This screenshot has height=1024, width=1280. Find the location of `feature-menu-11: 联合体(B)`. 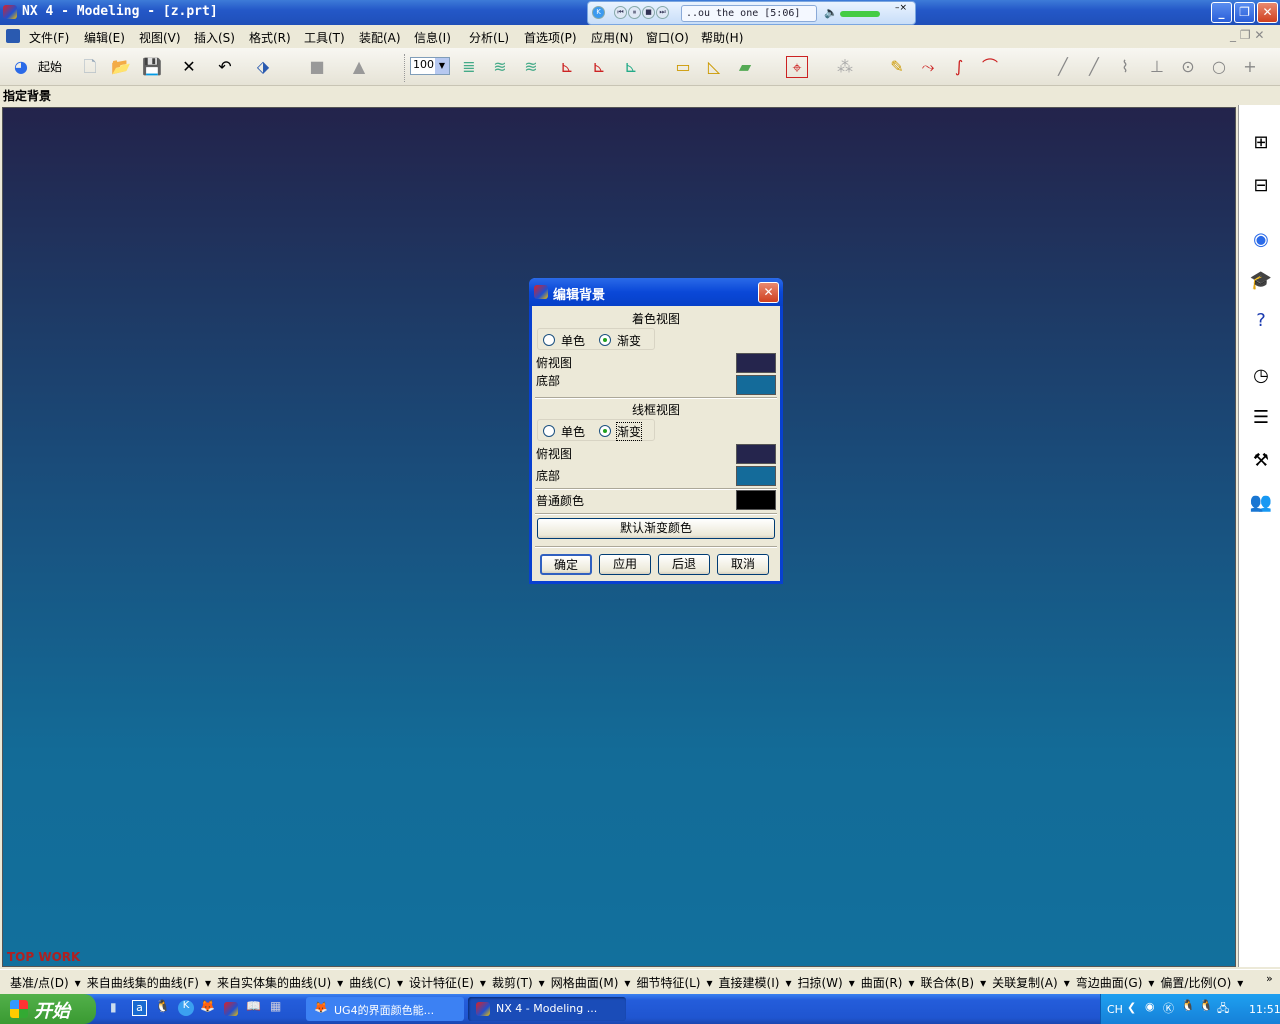

feature-menu-11: 联合体(B) is located at coordinates (947, 983).